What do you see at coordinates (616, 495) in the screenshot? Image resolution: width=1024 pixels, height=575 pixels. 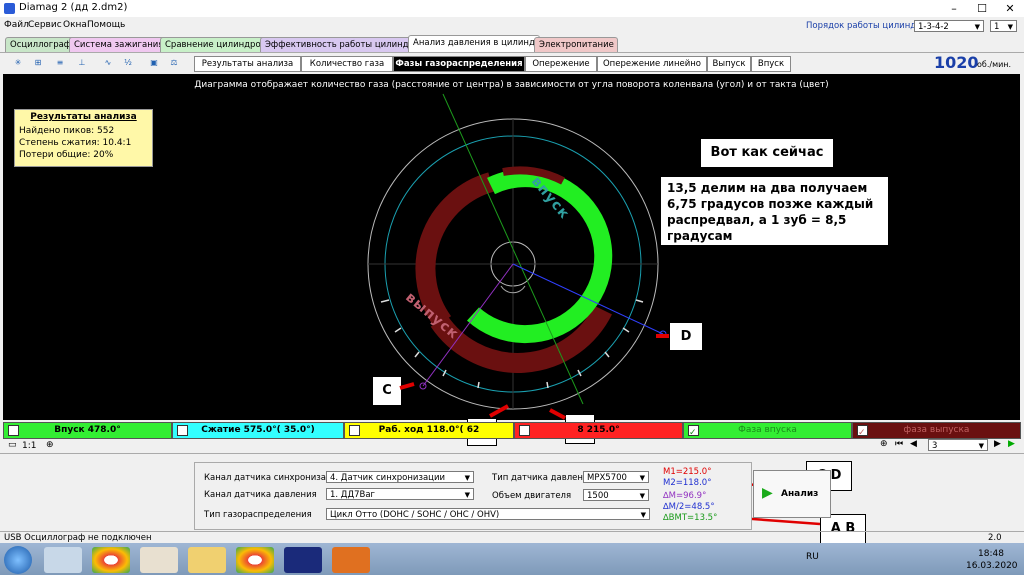 I see `engine-volume-select: 1500 ▼` at bounding box center [616, 495].